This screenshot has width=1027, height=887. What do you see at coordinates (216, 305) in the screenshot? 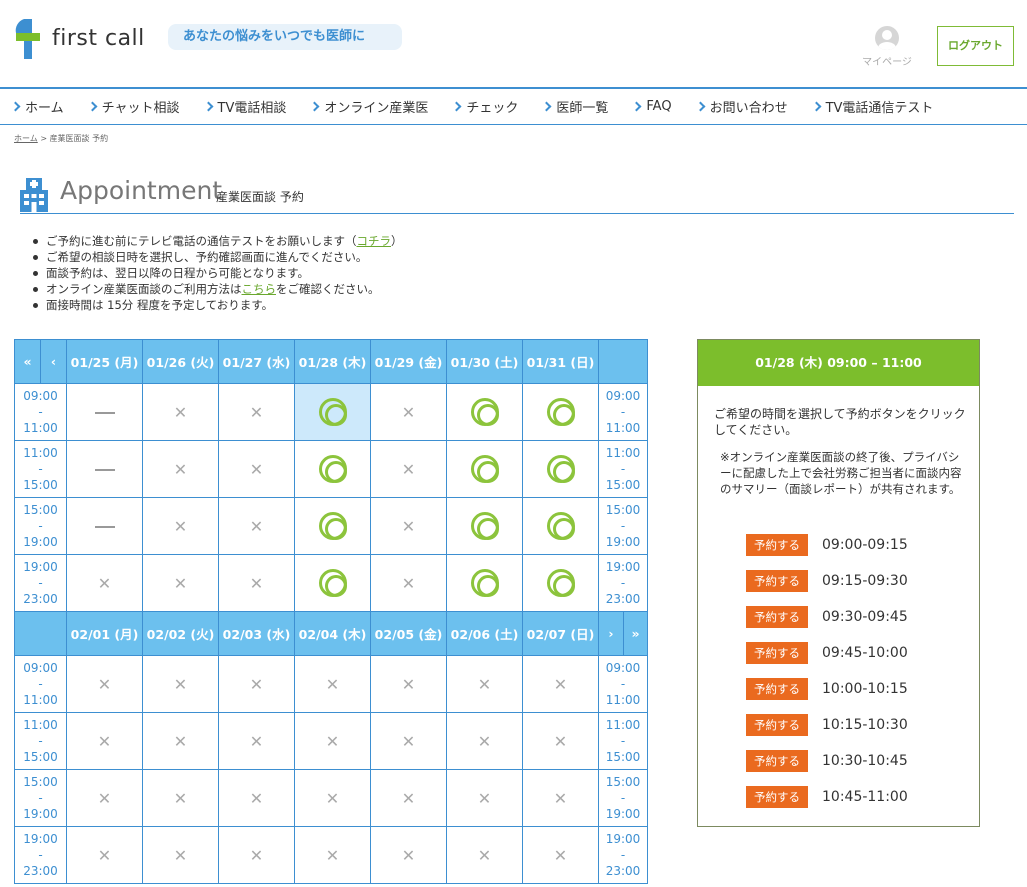
I see `note-item: 面接時間は 15分 程度を予定しております。` at bounding box center [216, 305].